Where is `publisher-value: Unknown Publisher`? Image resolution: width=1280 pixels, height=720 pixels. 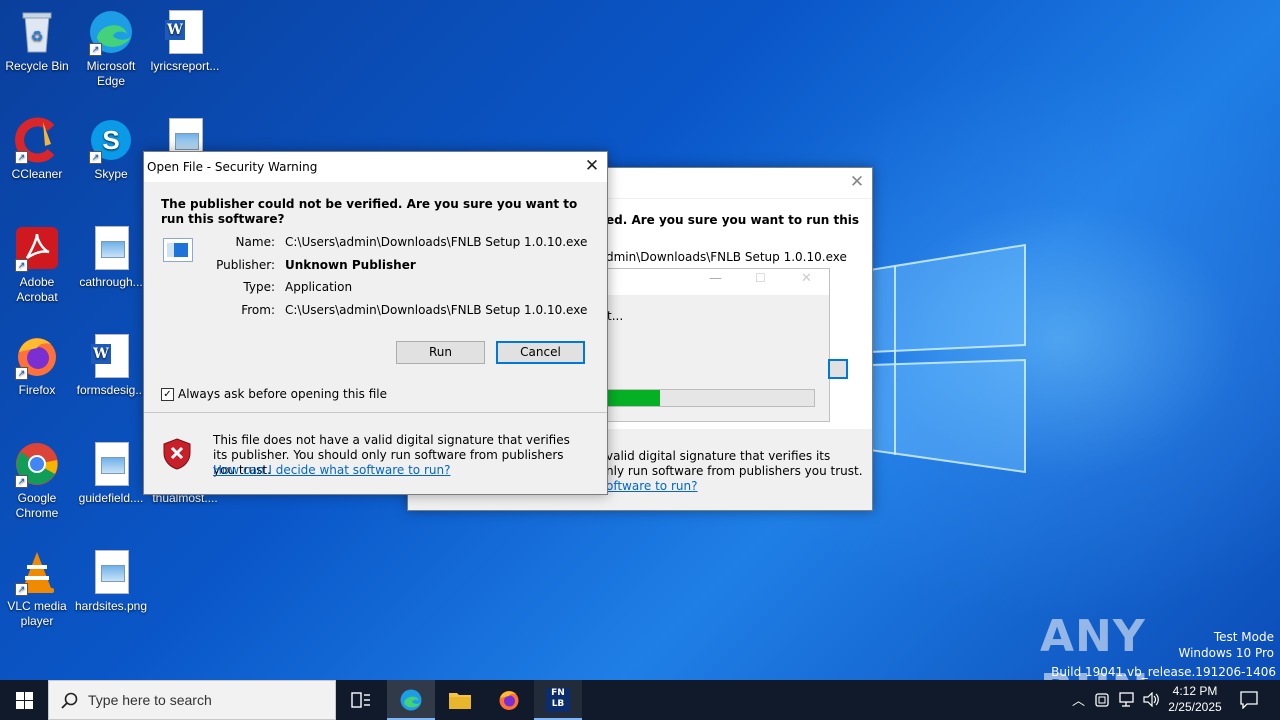 publisher-value: Unknown Publisher is located at coordinates (350, 265).